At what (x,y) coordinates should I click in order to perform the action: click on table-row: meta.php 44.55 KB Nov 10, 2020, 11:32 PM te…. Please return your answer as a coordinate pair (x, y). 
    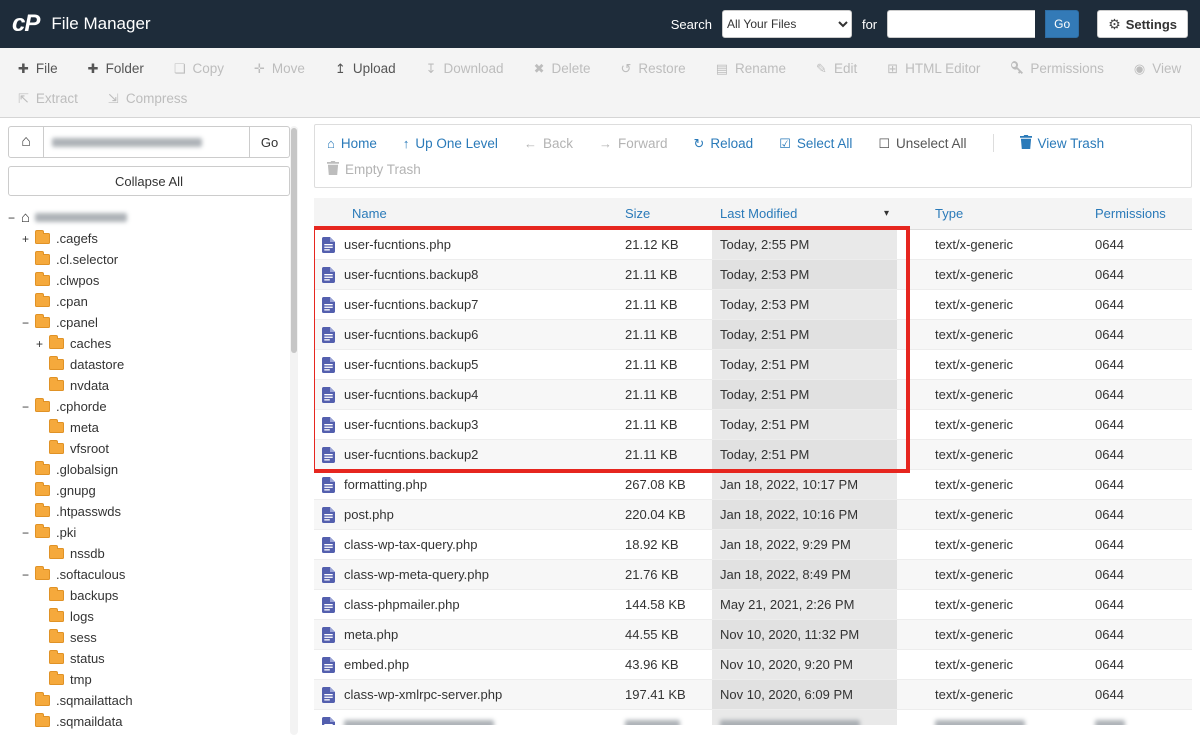
    Looking at the image, I should click on (753, 634).